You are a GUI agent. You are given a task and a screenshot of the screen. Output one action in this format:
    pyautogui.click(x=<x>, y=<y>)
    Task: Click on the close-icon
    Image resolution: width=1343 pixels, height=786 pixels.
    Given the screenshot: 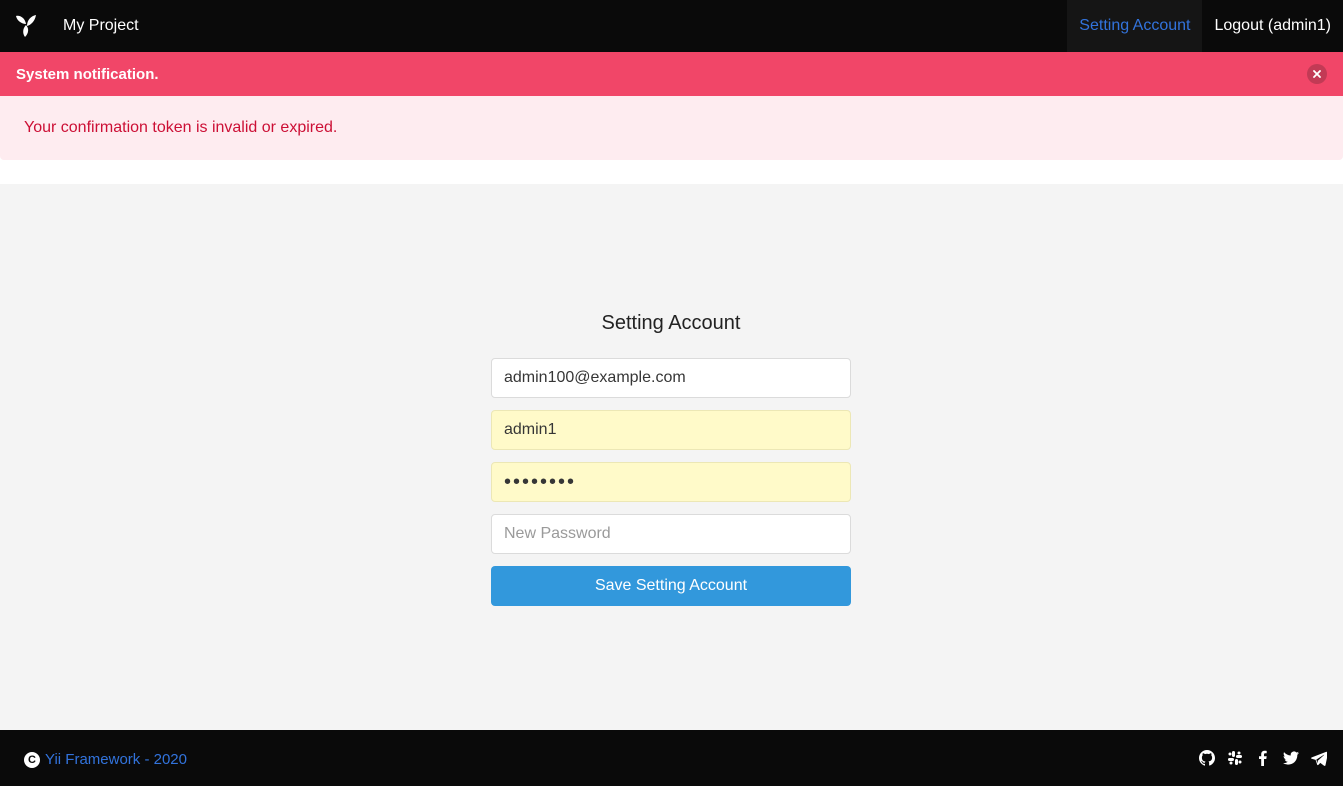 What is the action you would take?
    pyautogui.click(x=1317, y=74)
    